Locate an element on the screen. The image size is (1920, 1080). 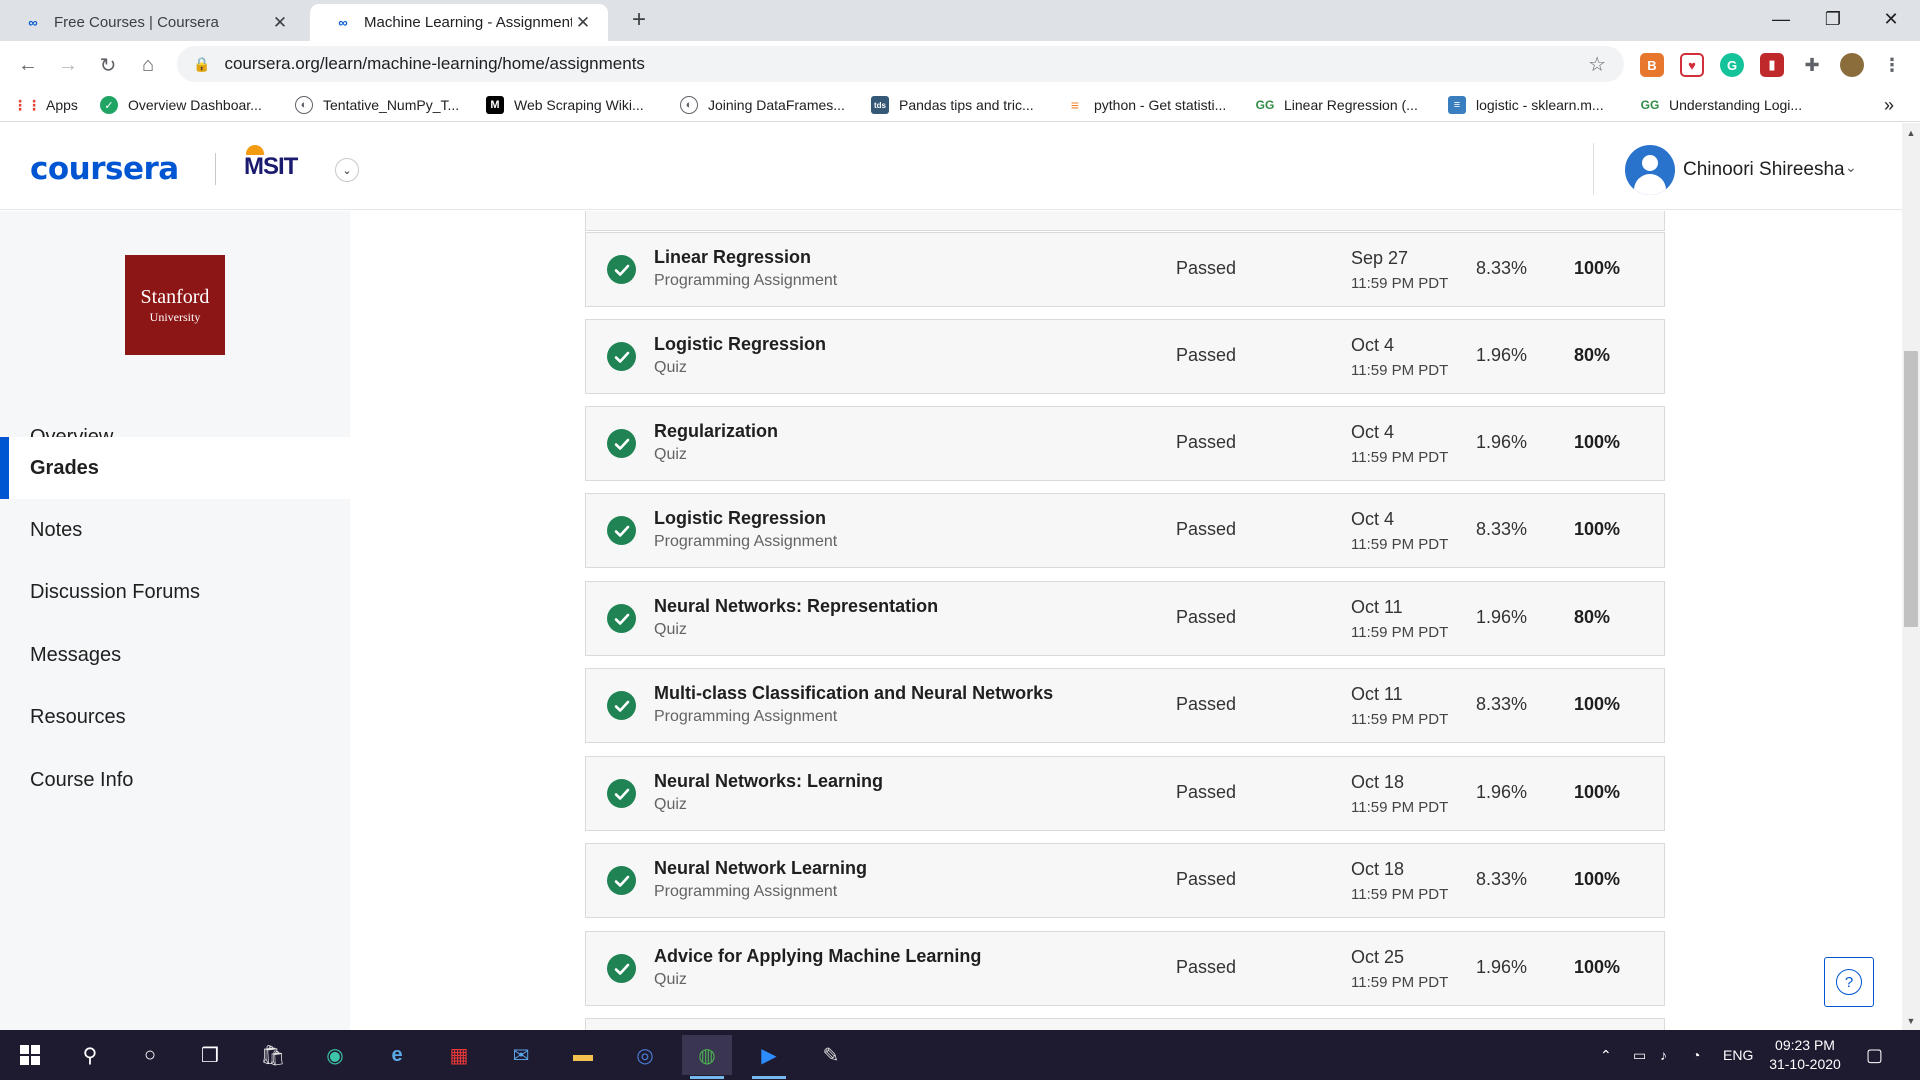
close-window-icon: ✕ is located at coordinates (1891, 19).